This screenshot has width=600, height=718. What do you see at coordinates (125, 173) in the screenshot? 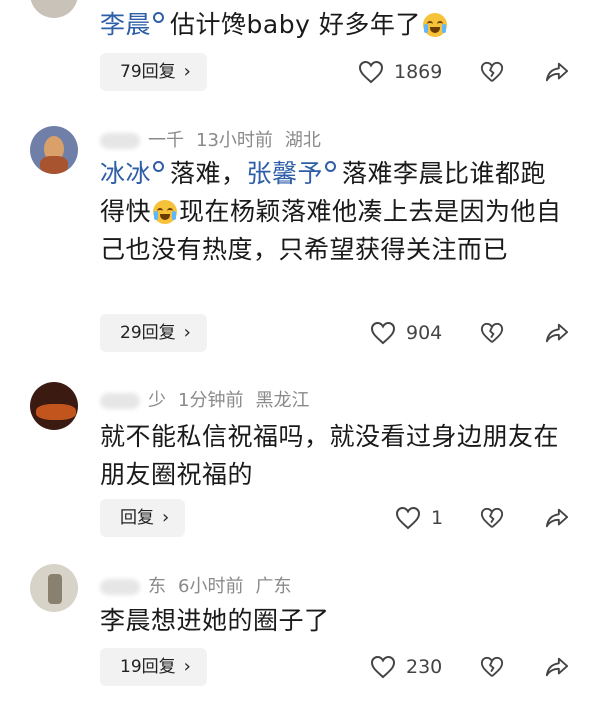
I see `user-mention: 冰冰` at bounding box center [125, 173].